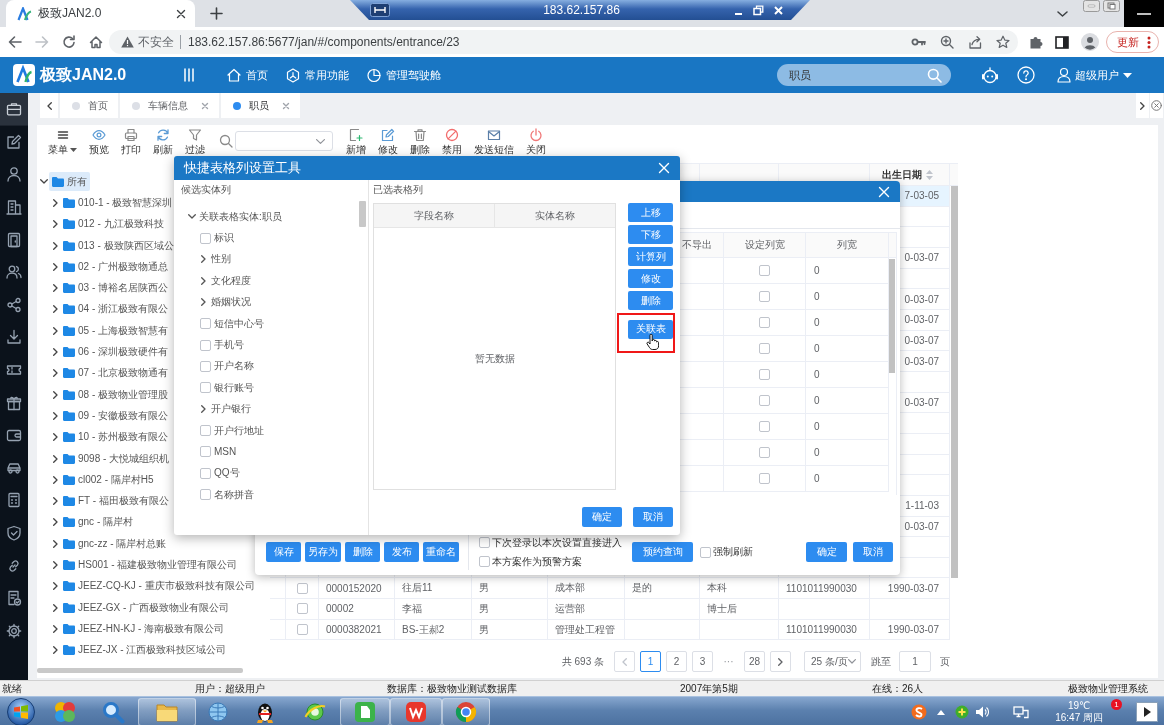 The height and width of the screenshot is (725, 1164). What do you see at coordinates (14, 598) in the screenshot?
I see `document-check-icon` at bounding box center [14, 598].